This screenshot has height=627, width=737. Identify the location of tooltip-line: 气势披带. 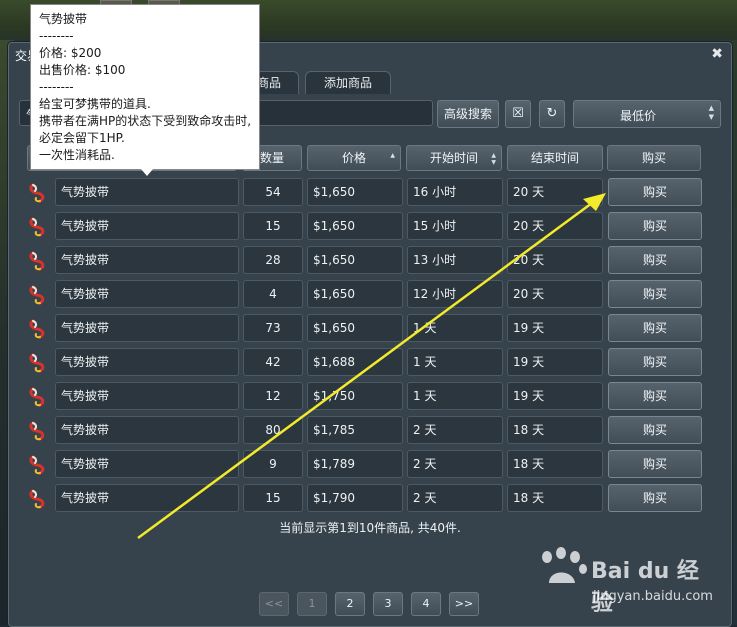
(63, 19).